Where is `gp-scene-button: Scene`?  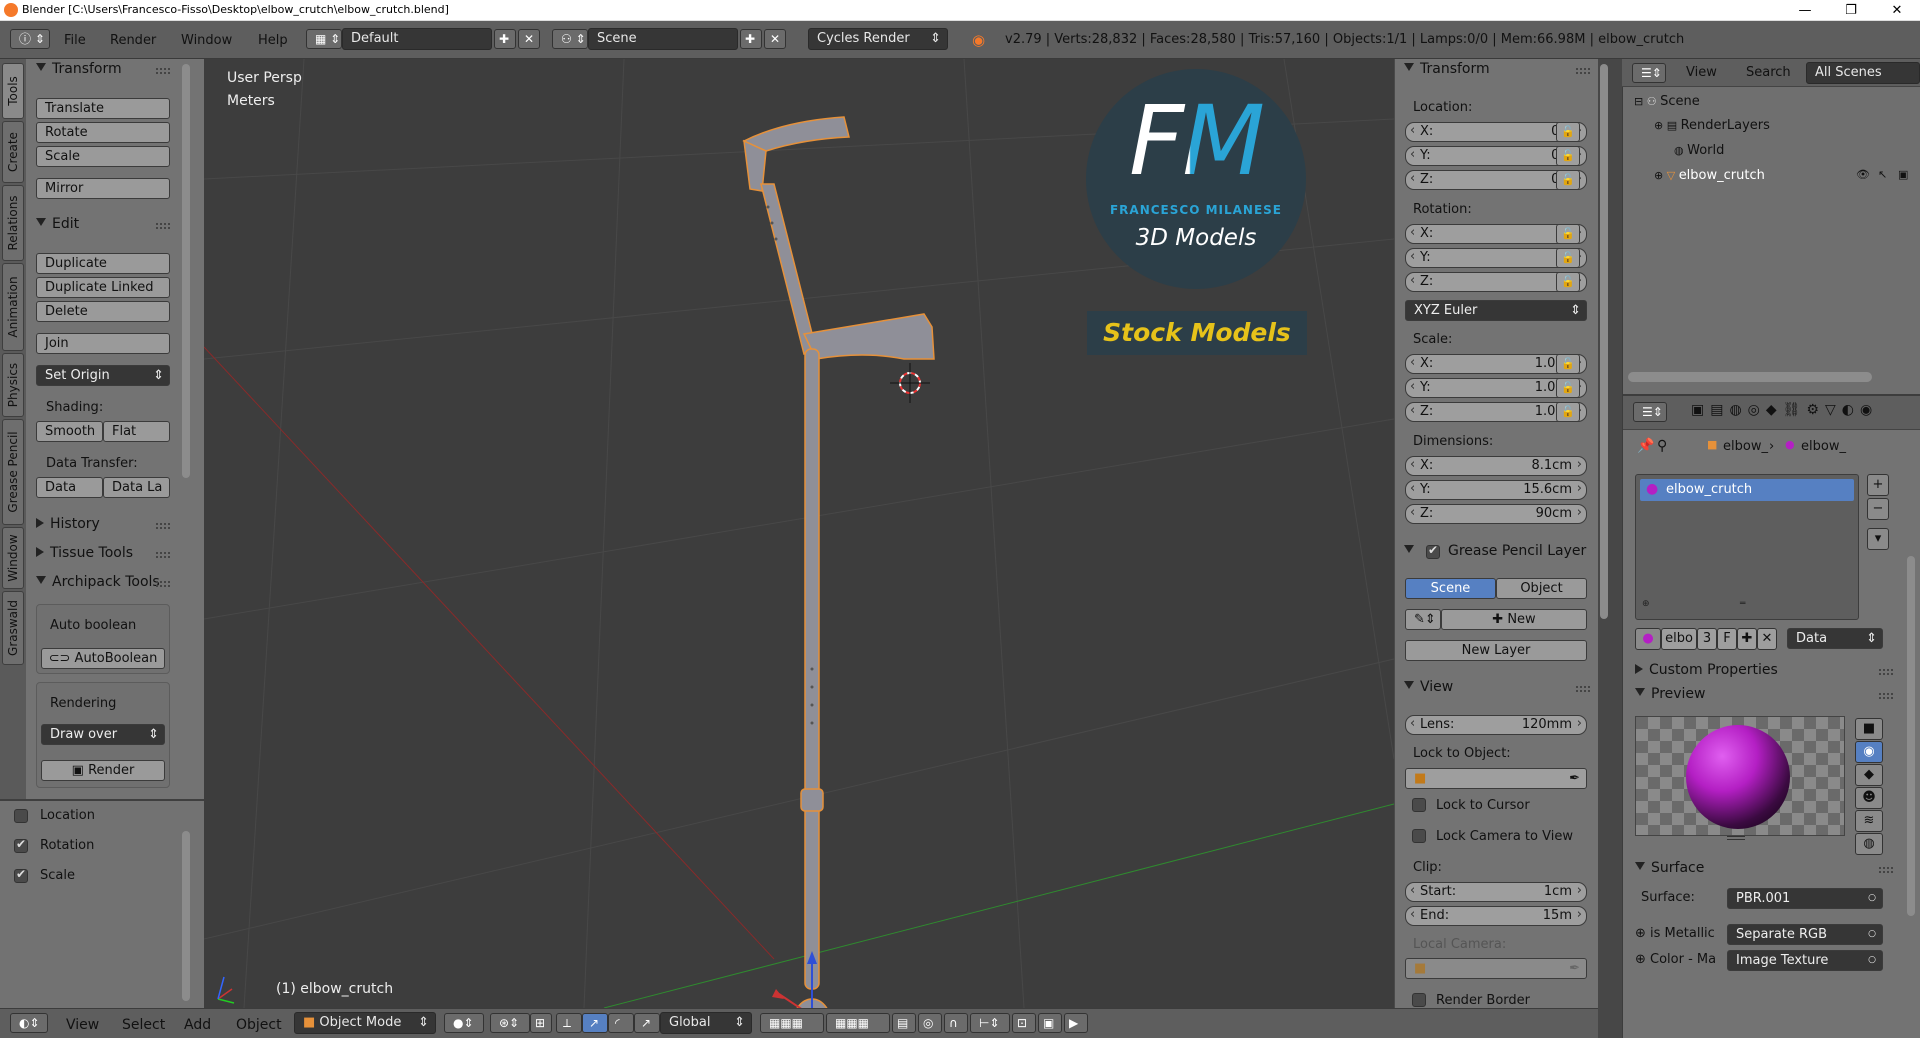
gp-scene-button: Scene is located at coordinates (1450, 588).